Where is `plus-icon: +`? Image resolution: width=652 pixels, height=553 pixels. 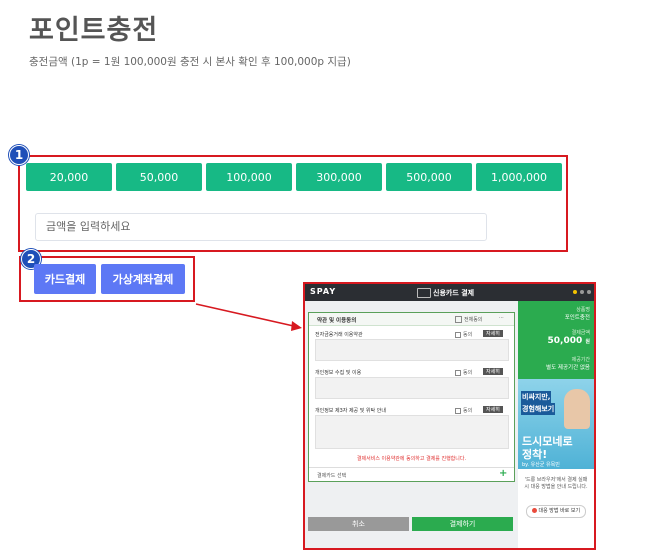
plus-icon: + is located at coordinates (503, 473).